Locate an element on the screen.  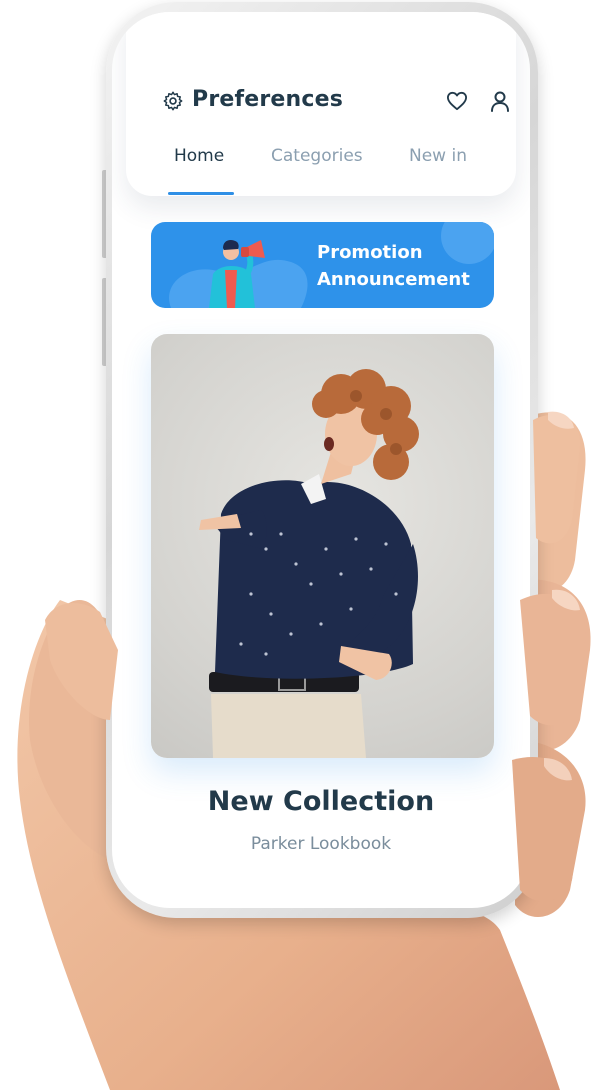
heart-icon is located at coordinates (457, 101).